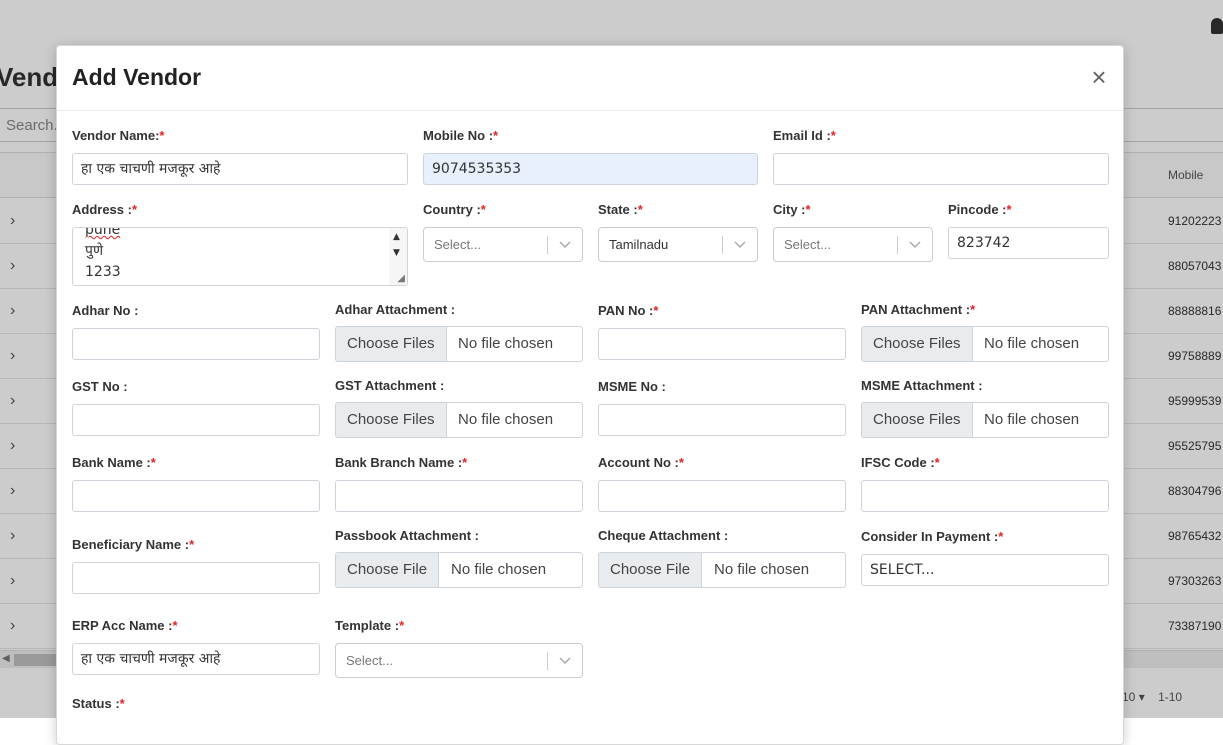 Image resolution: width=1223 pixels, height=745 pixels. What do you see at coordinates (620, 209) in the screenshot?
I see `state-label: State :*` at bounding box center [620, 209].